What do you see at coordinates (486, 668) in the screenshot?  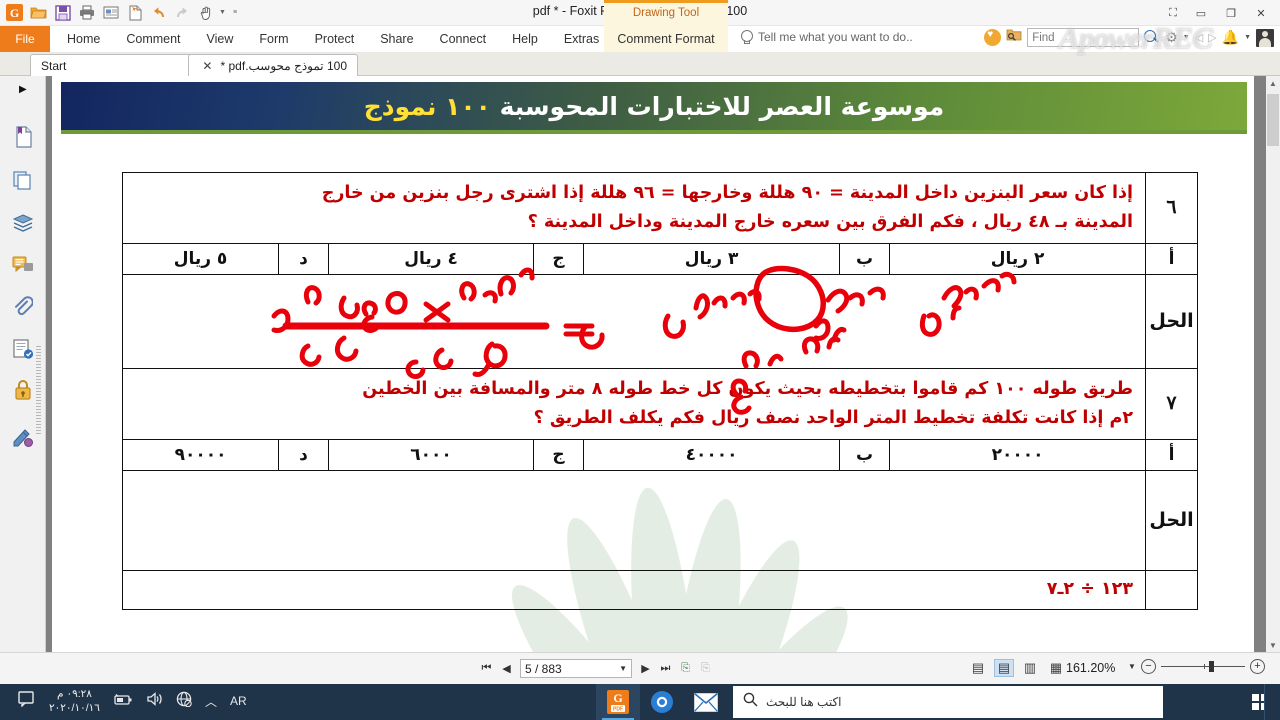 I see `first-page-button: ⏮` at bounding box center [486, 668].